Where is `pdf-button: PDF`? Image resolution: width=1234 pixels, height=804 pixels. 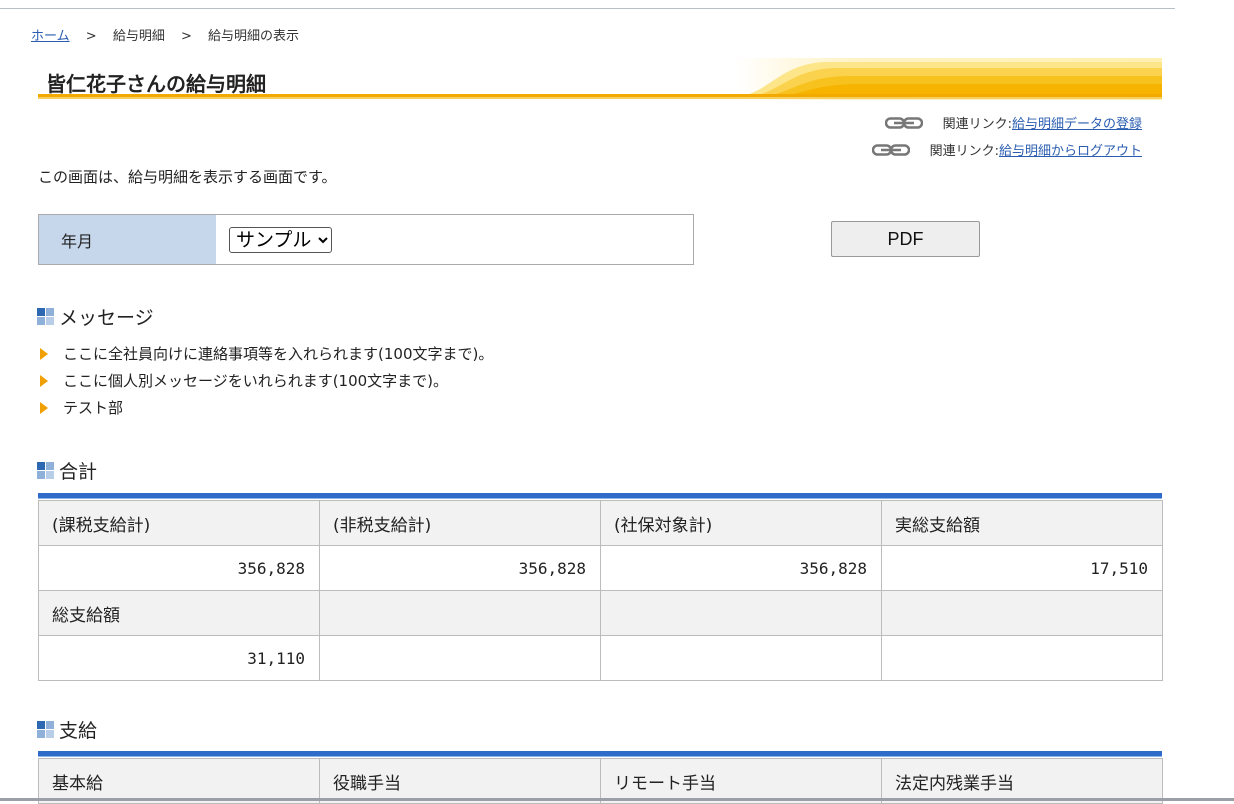
pdf-button: PDF is located at coordinates (905, 239).